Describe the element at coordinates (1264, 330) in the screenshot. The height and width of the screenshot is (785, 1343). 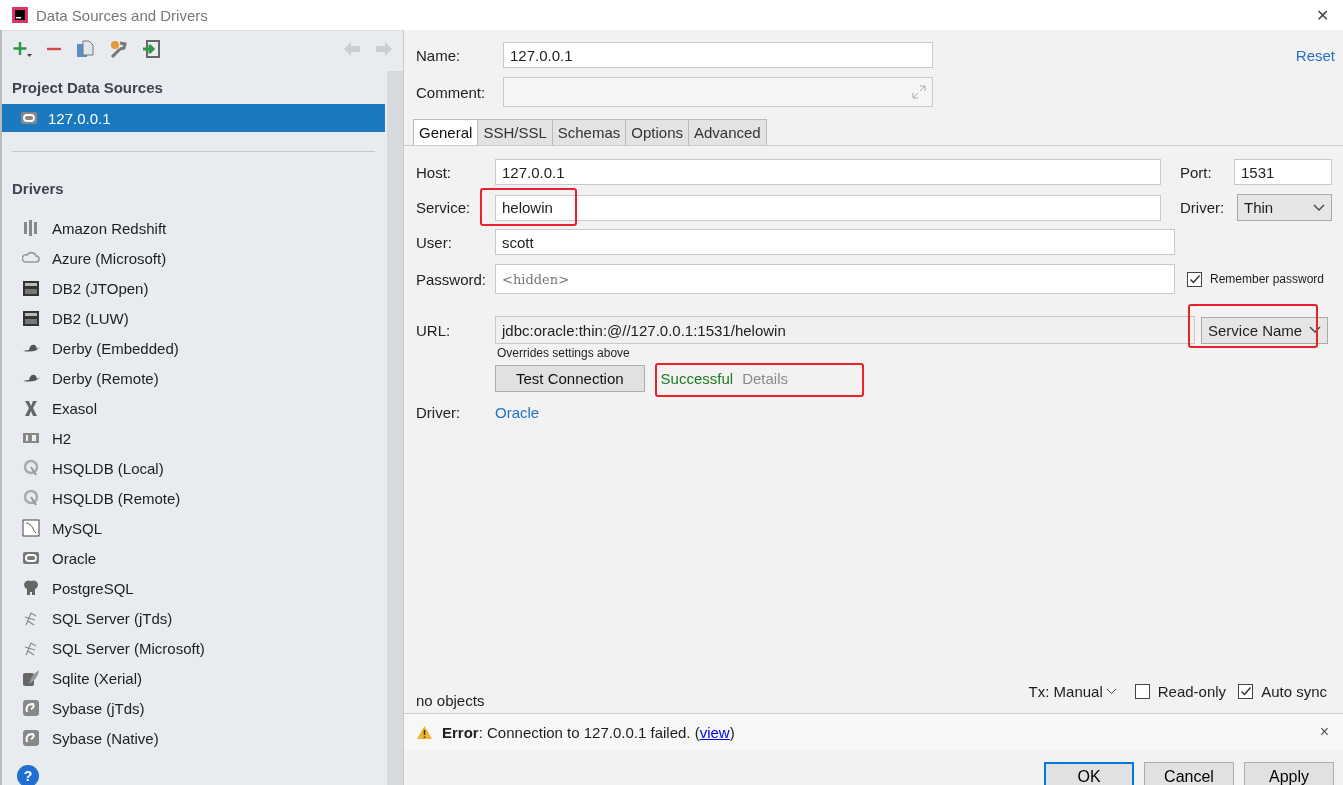
I see `dropdown: Service Name` at that location.